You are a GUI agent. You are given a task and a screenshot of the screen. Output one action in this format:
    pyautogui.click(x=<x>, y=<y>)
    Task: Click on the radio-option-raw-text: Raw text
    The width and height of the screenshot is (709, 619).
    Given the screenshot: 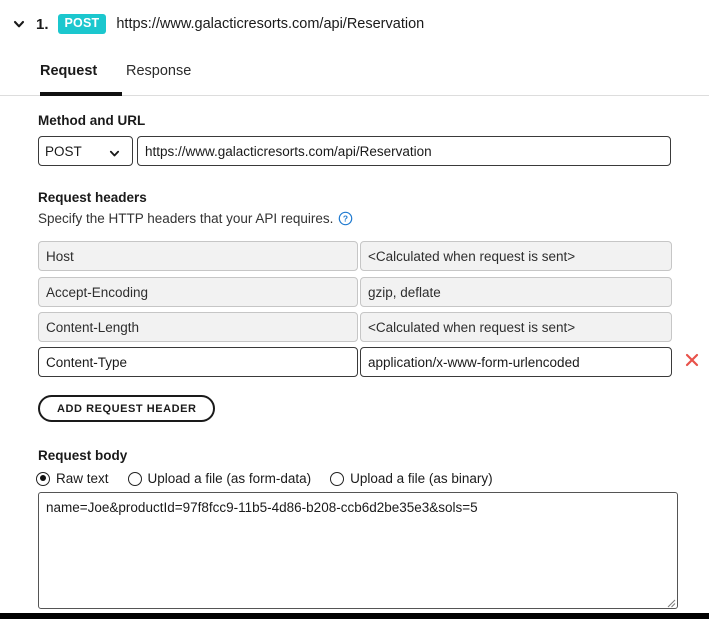 What is the action you would take?
    pyautogui.click(x=72, y=478)
    